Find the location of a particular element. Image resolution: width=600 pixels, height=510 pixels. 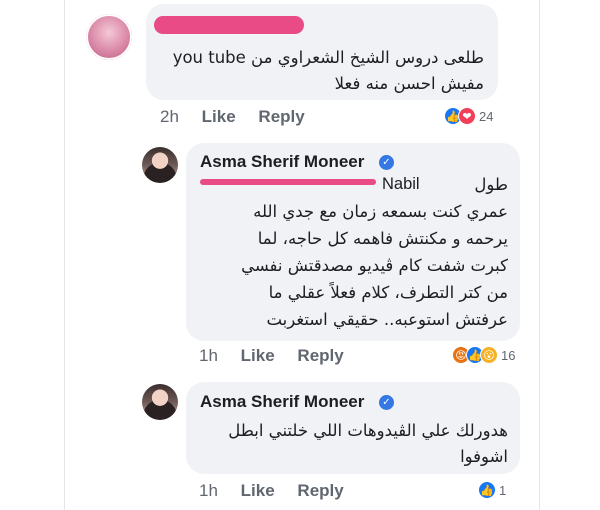

comment-text-line: طول is located at coordinates (491, 184).